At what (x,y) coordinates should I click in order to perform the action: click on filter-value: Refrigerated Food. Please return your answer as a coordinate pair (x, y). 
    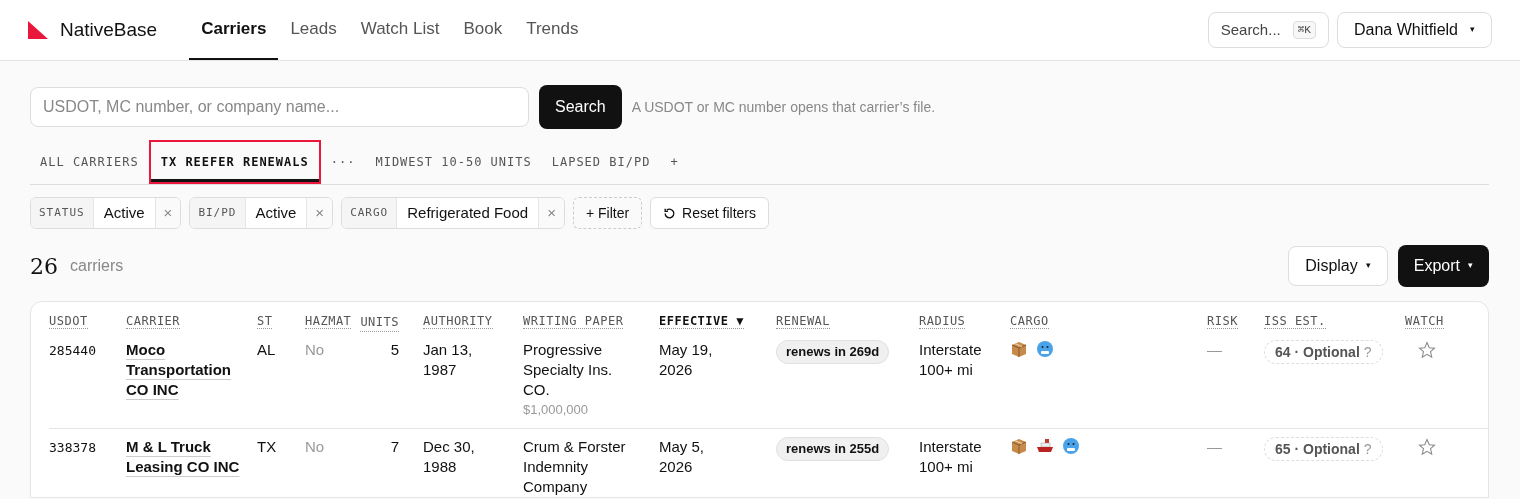
    Looking at the image, I should click on (468, 212).